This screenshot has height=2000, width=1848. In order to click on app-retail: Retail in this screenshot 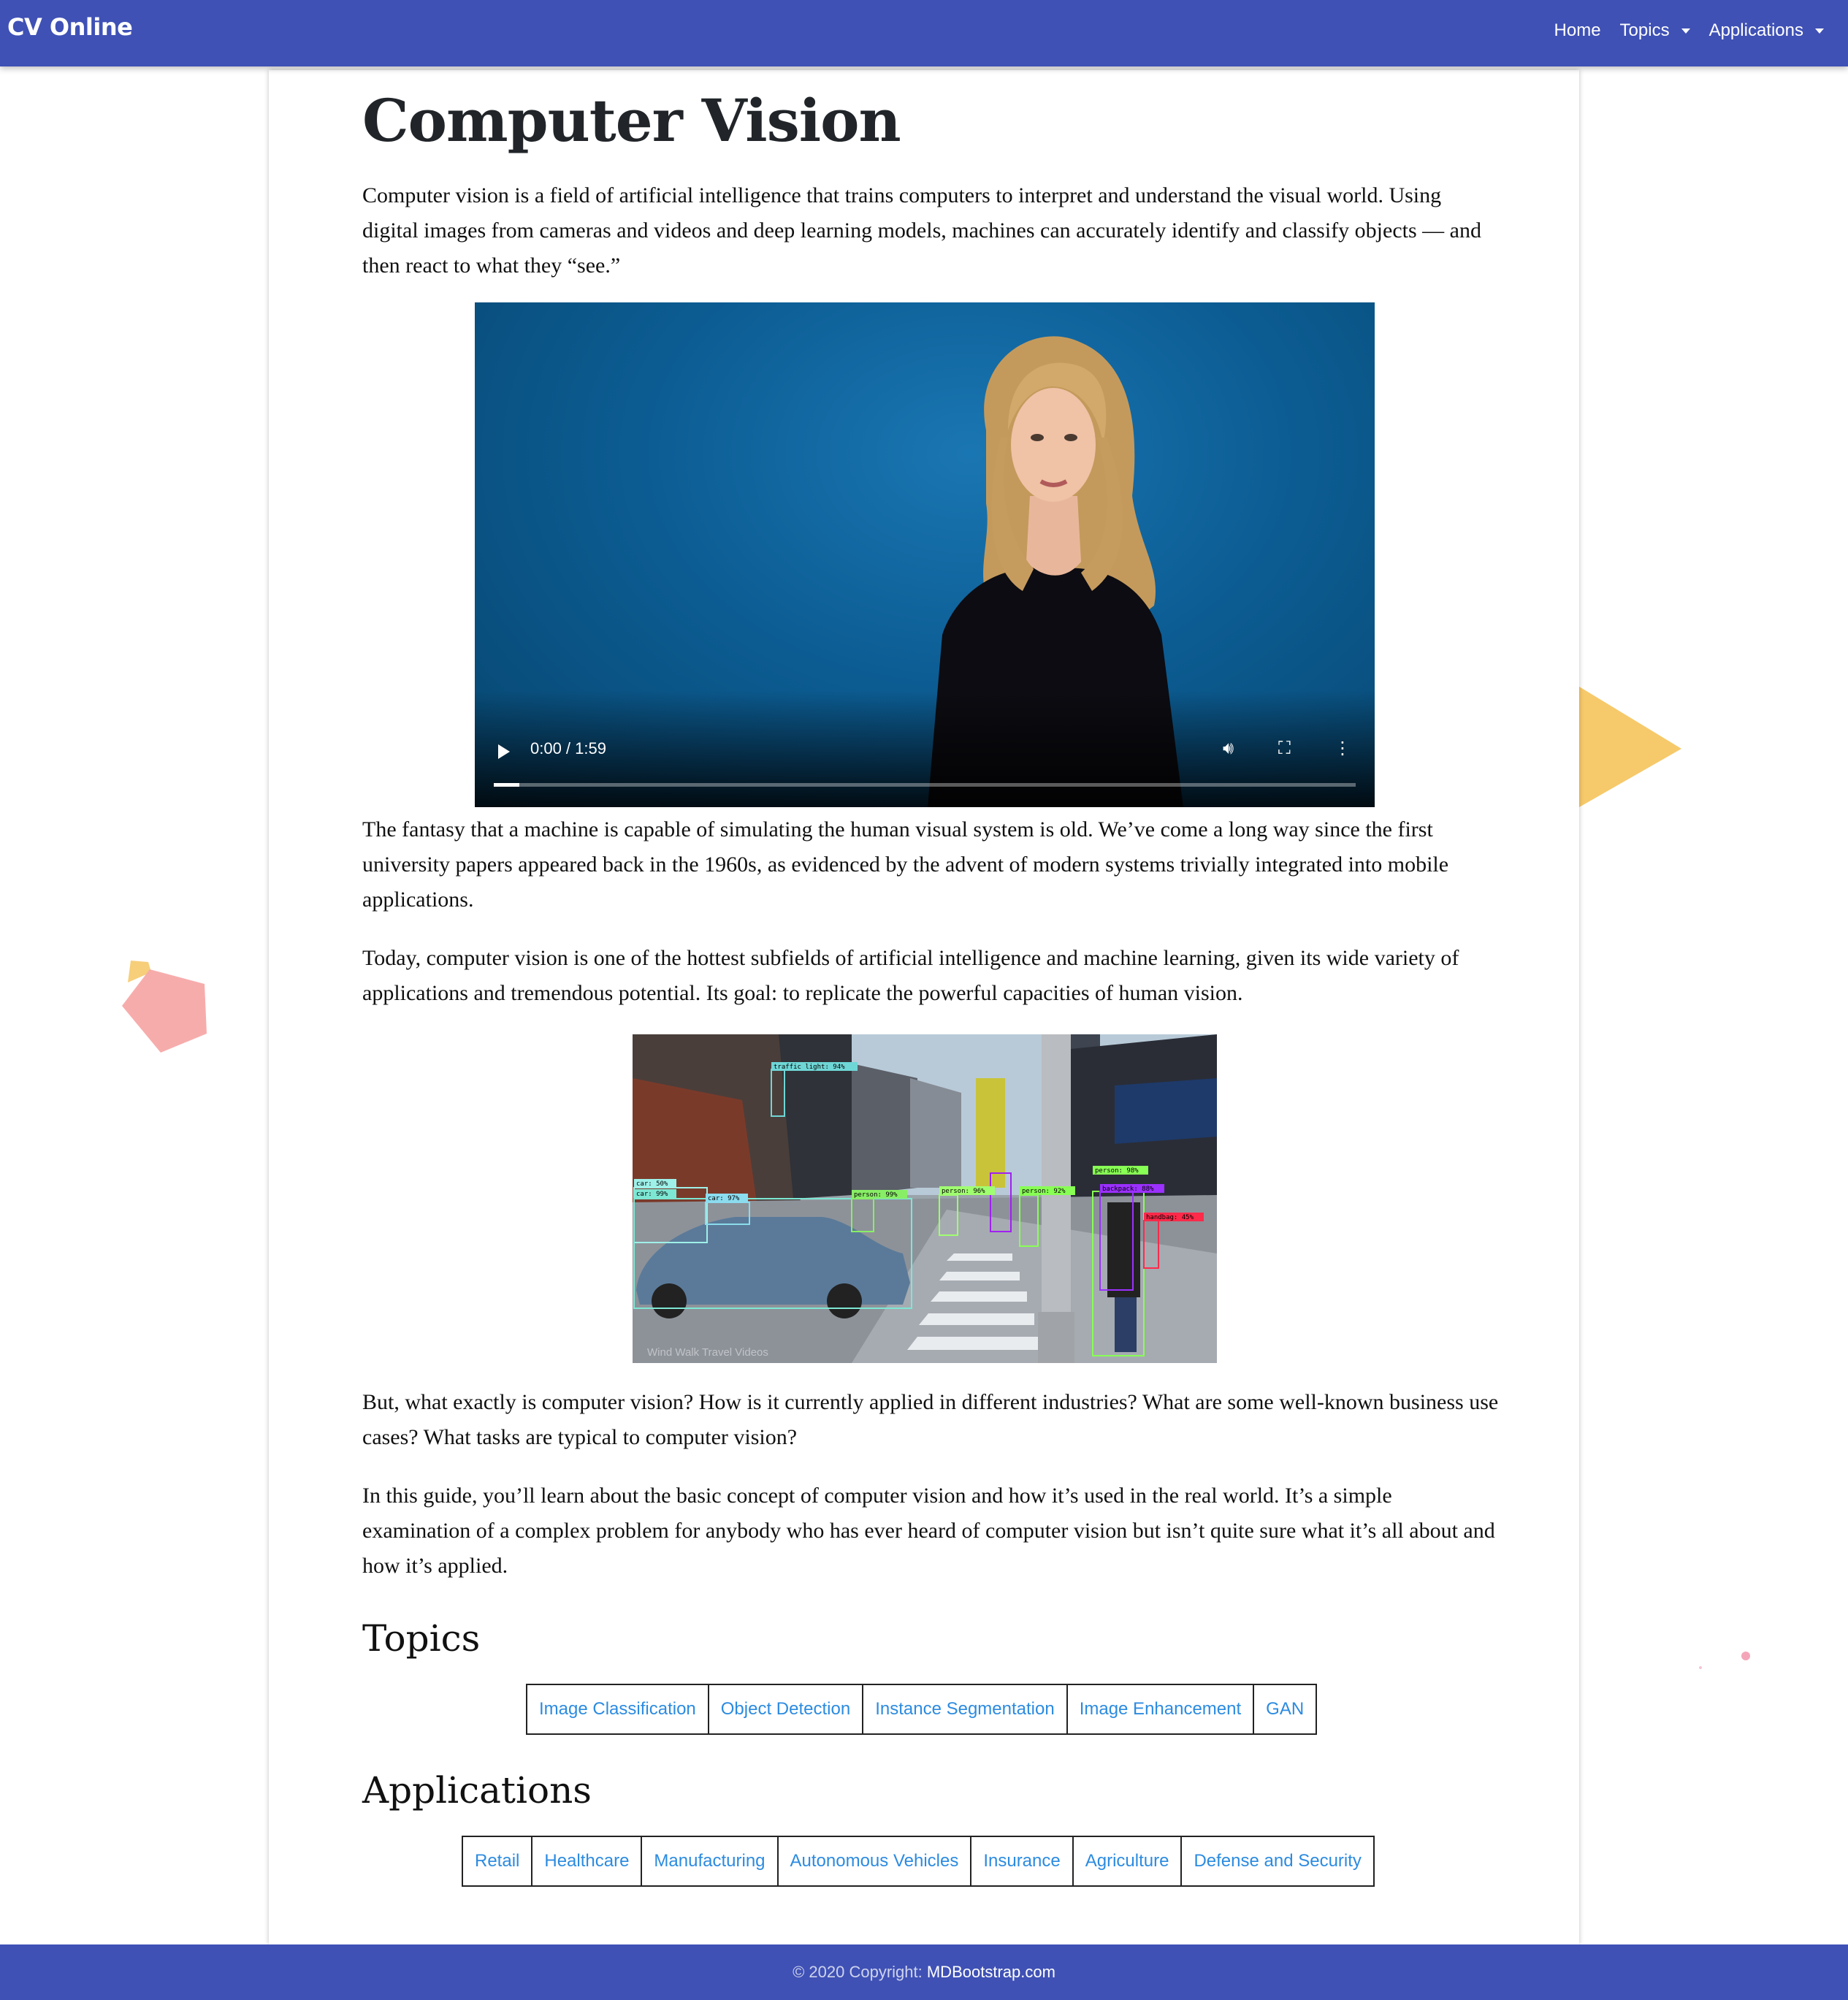, I will do `click(498, 1861)`.